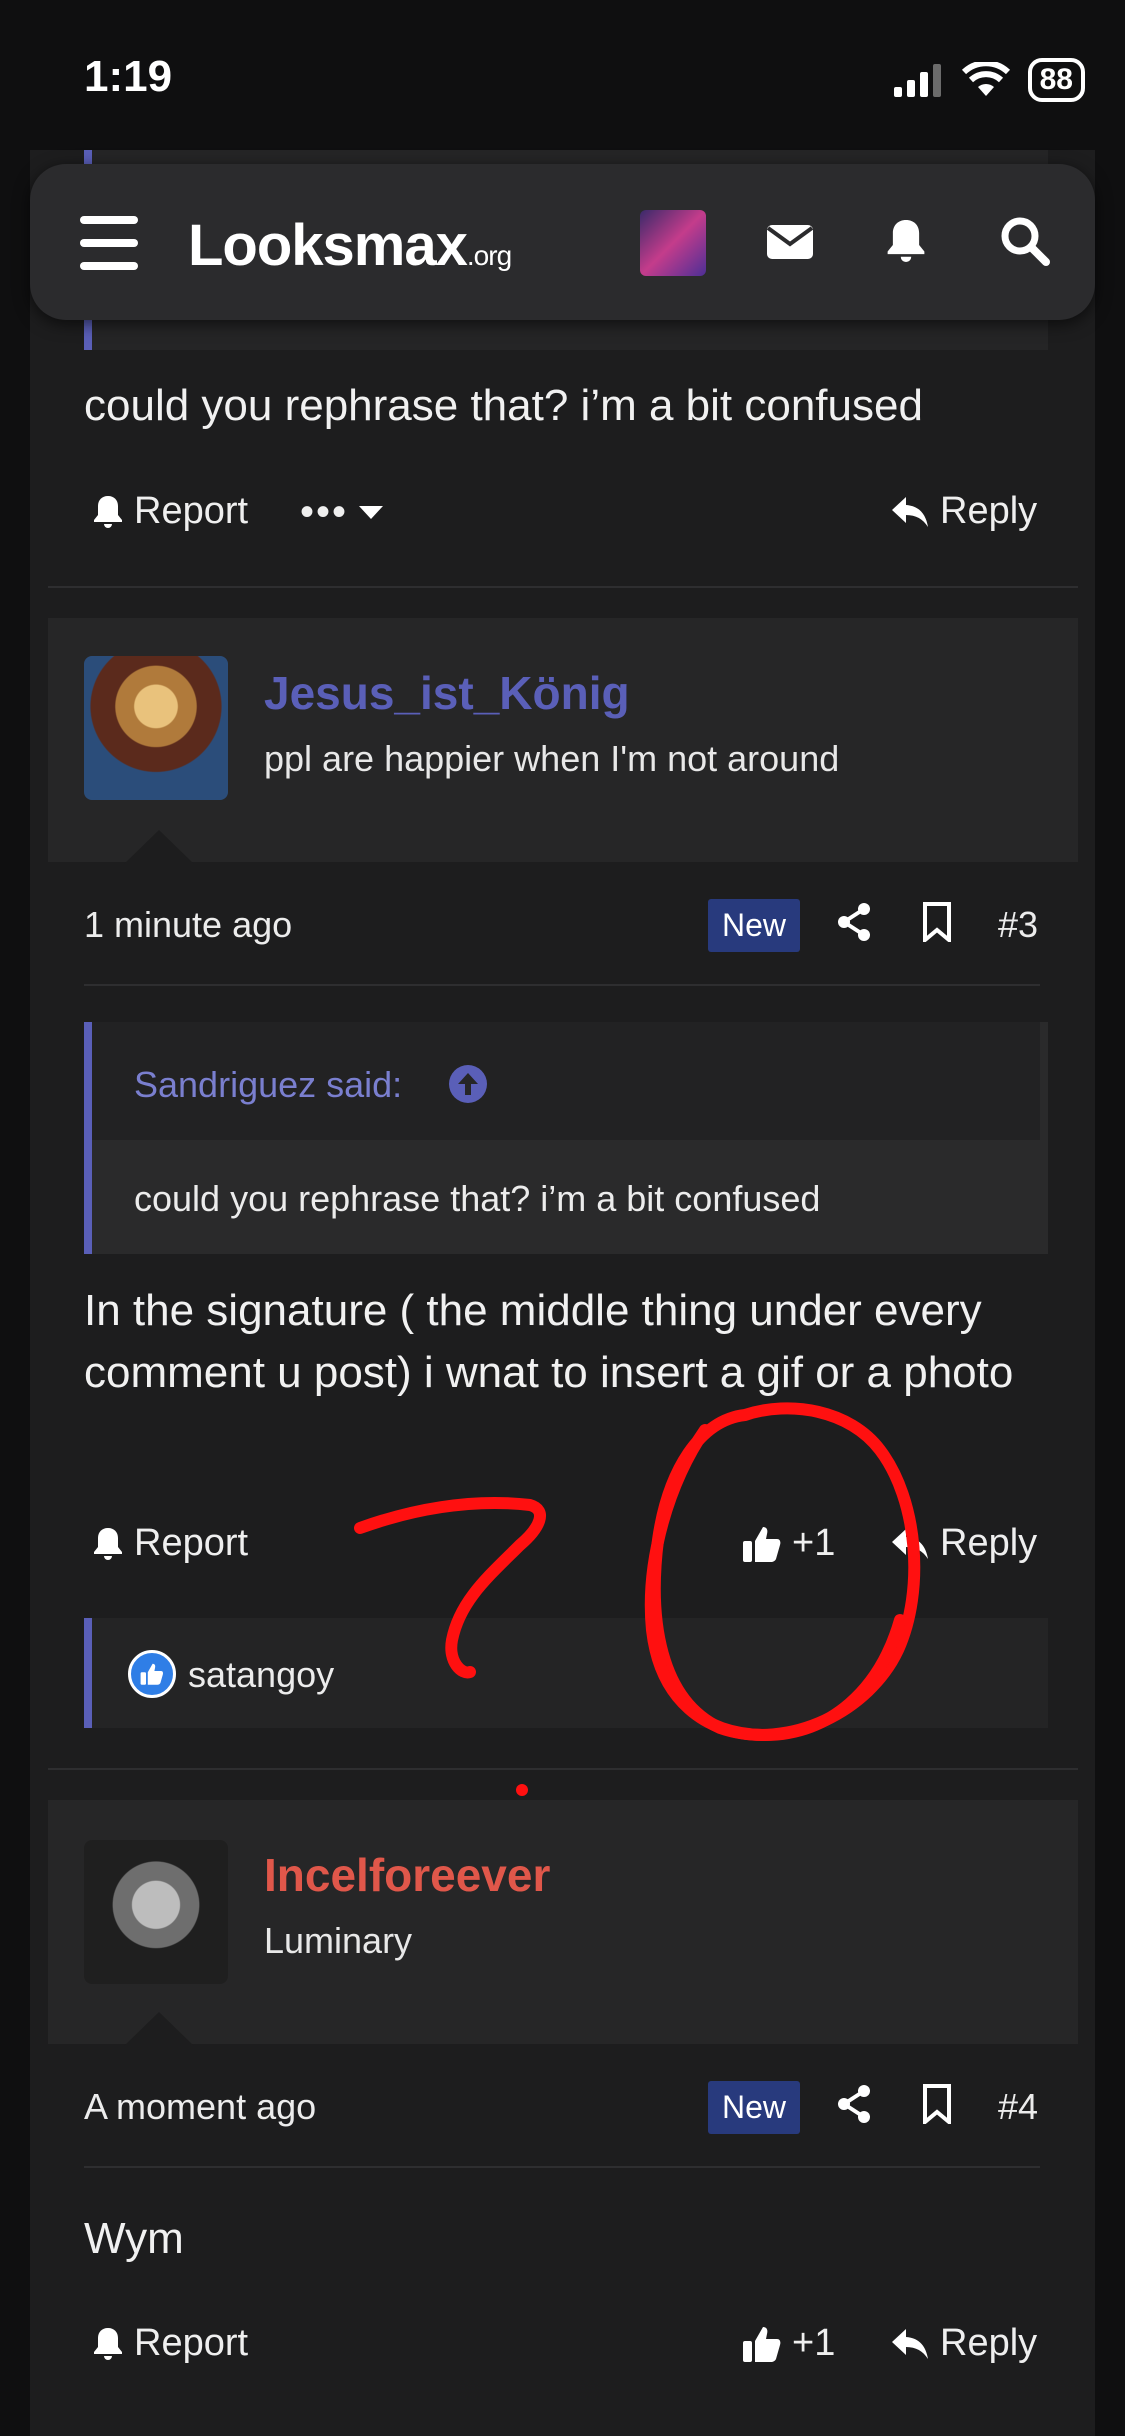 The height and width of the screenshot is (2436, 1125). I want to click on prev-report-button: Report, so click(170, 511).